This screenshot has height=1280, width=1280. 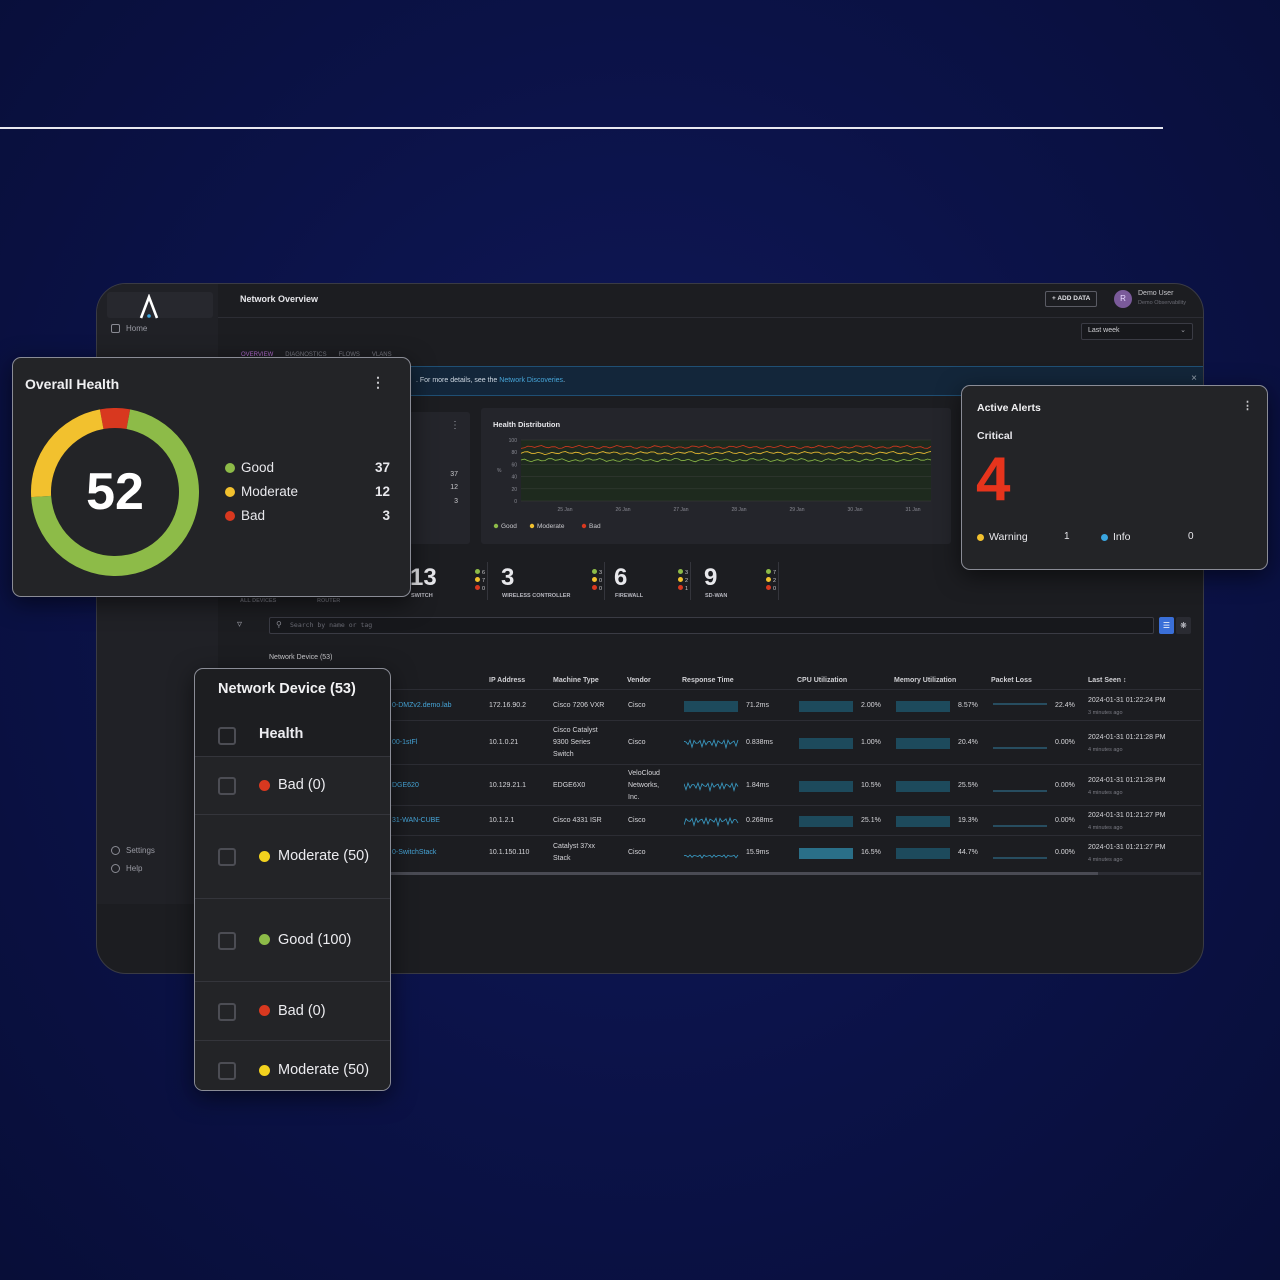 I want to click on ip-address-line: 10.1.150.110, so click(x=509, y=852).